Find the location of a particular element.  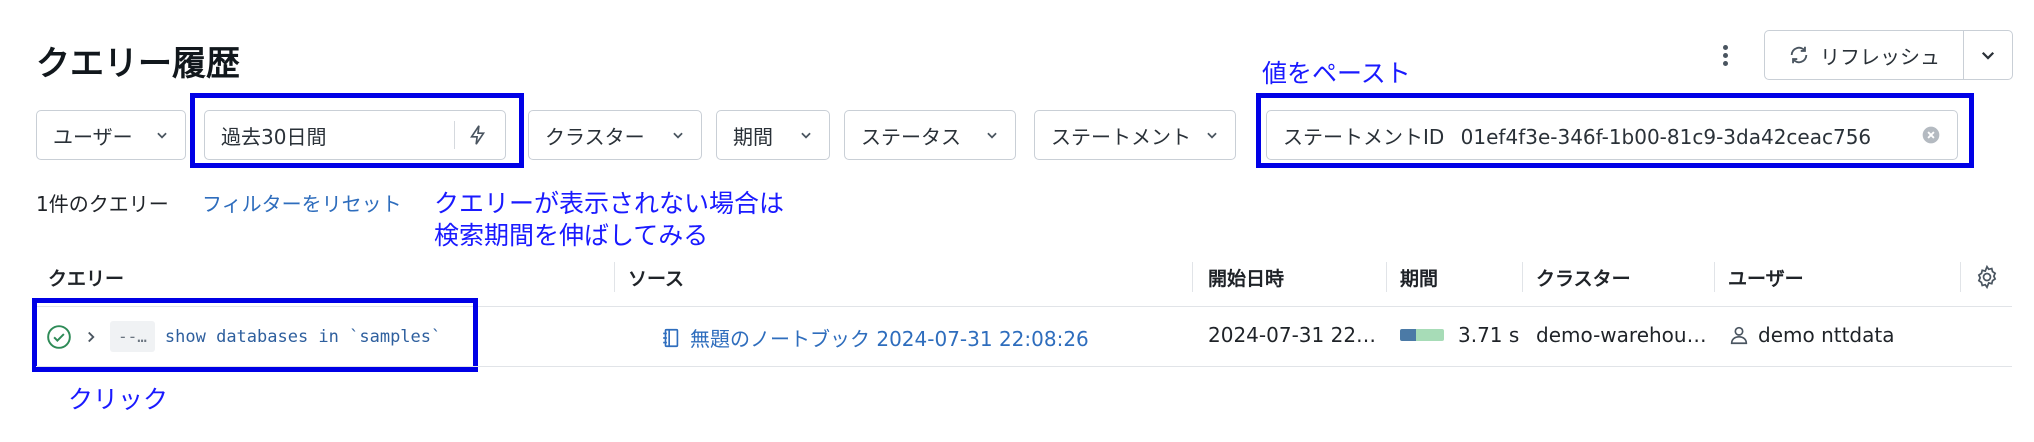

statement-filter-label: ステートメント is located at coordinates (1121, 136).